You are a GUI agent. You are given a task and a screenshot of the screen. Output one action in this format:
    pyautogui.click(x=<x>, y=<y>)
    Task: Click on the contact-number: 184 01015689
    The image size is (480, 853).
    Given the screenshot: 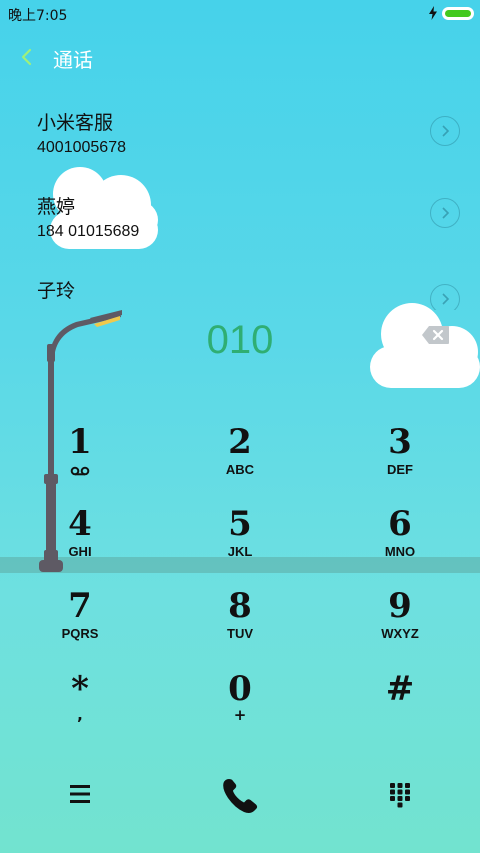 What is the action you would take?
    pyautogui.click(x=88, y=231)
    